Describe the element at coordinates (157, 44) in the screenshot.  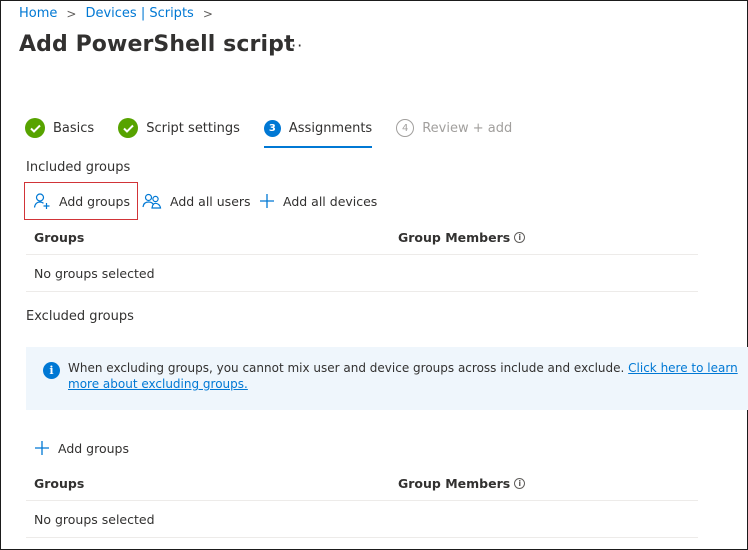
I see `page-title: Add PowerShell script` at that location.